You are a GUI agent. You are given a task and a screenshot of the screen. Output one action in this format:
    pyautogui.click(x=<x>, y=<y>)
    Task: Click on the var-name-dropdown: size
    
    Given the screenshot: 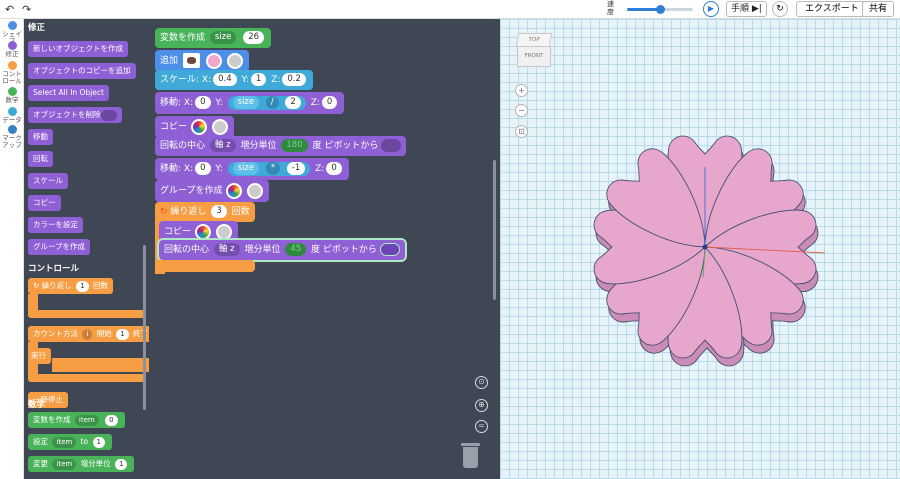 What is the action you would take?
    pyautogui.click(x=223, y=37)
    